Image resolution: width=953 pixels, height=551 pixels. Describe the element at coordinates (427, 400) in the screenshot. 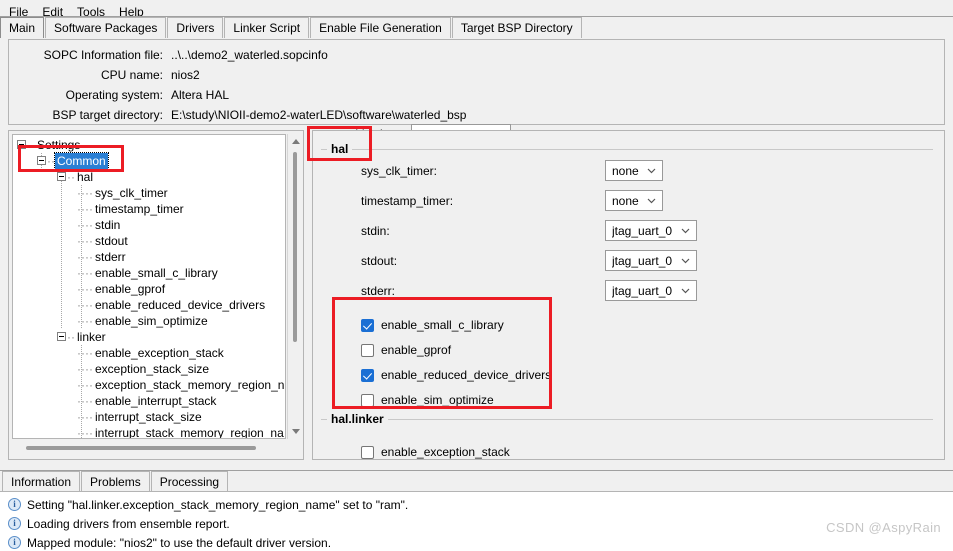

I see `checkbox-enable-sim-optimize: enable_sim_optimize` at that location.